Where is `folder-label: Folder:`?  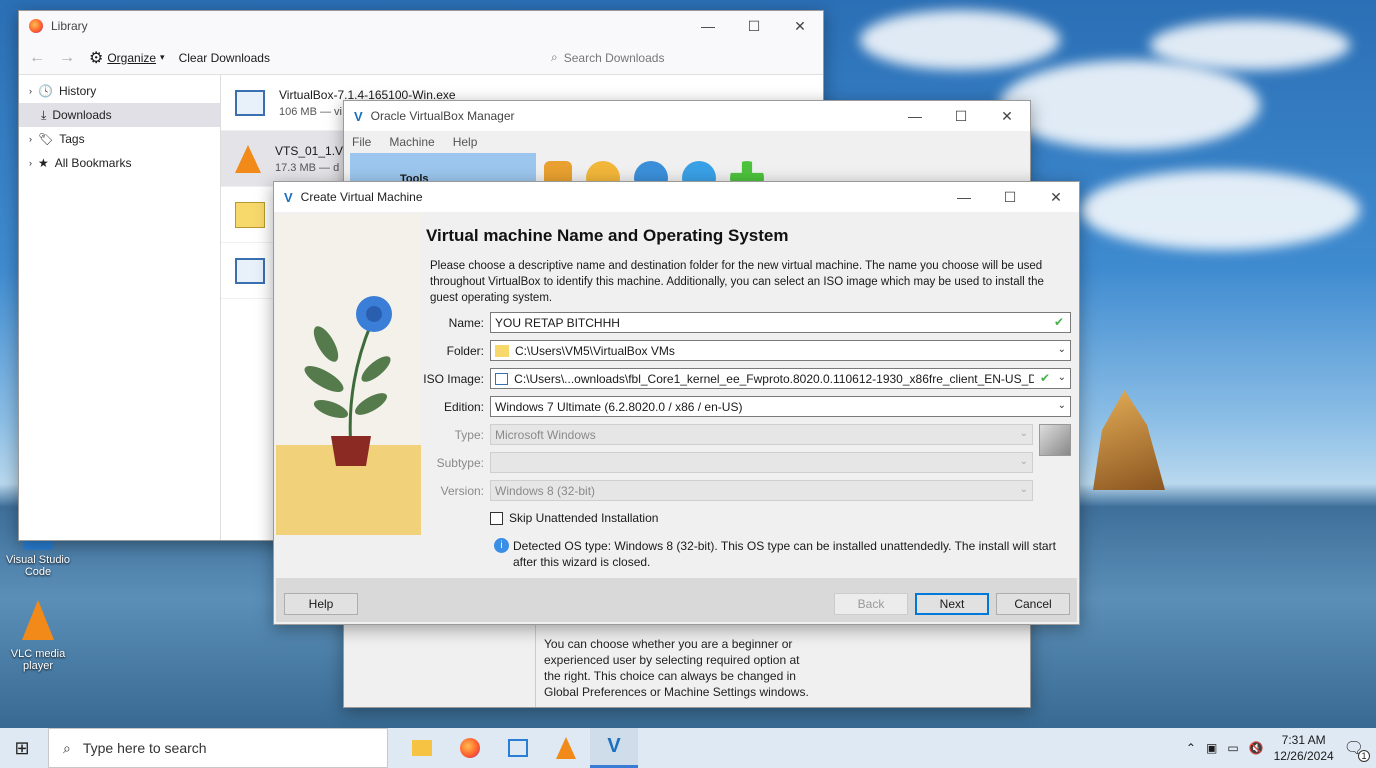 folder-label: Folder: is located at coordinates (465, 351).